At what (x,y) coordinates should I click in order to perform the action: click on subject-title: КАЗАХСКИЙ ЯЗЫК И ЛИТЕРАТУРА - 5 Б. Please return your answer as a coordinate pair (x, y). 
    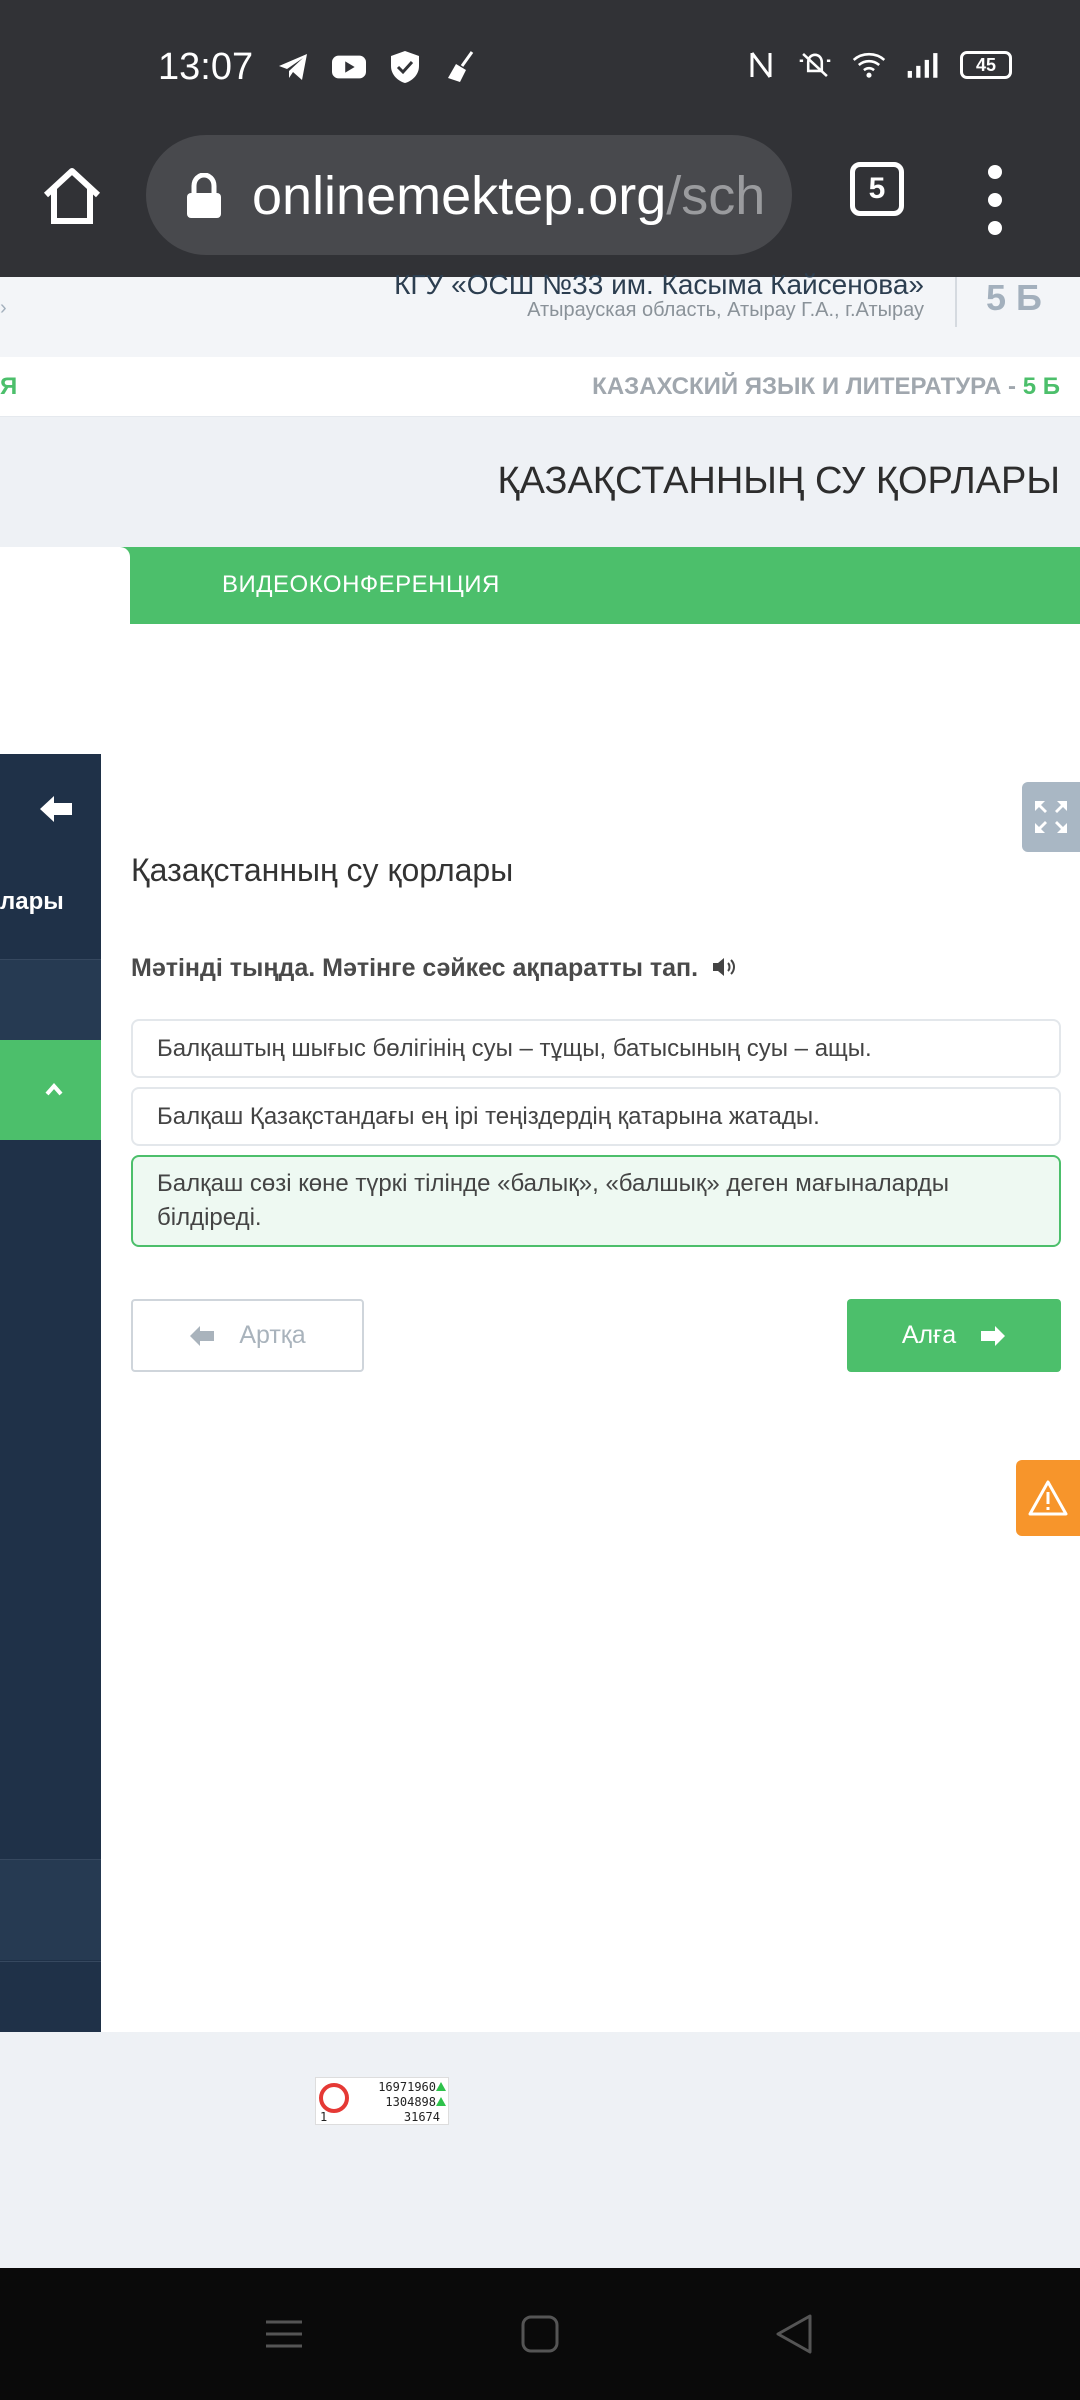
    Looking at the image, I should click on (826, 387).